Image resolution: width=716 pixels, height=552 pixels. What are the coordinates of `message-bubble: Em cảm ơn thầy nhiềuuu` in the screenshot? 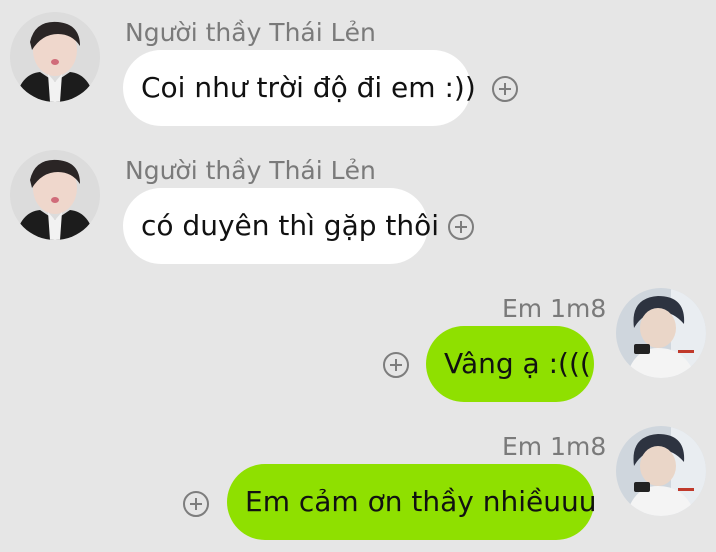 It's located at (411, 502).